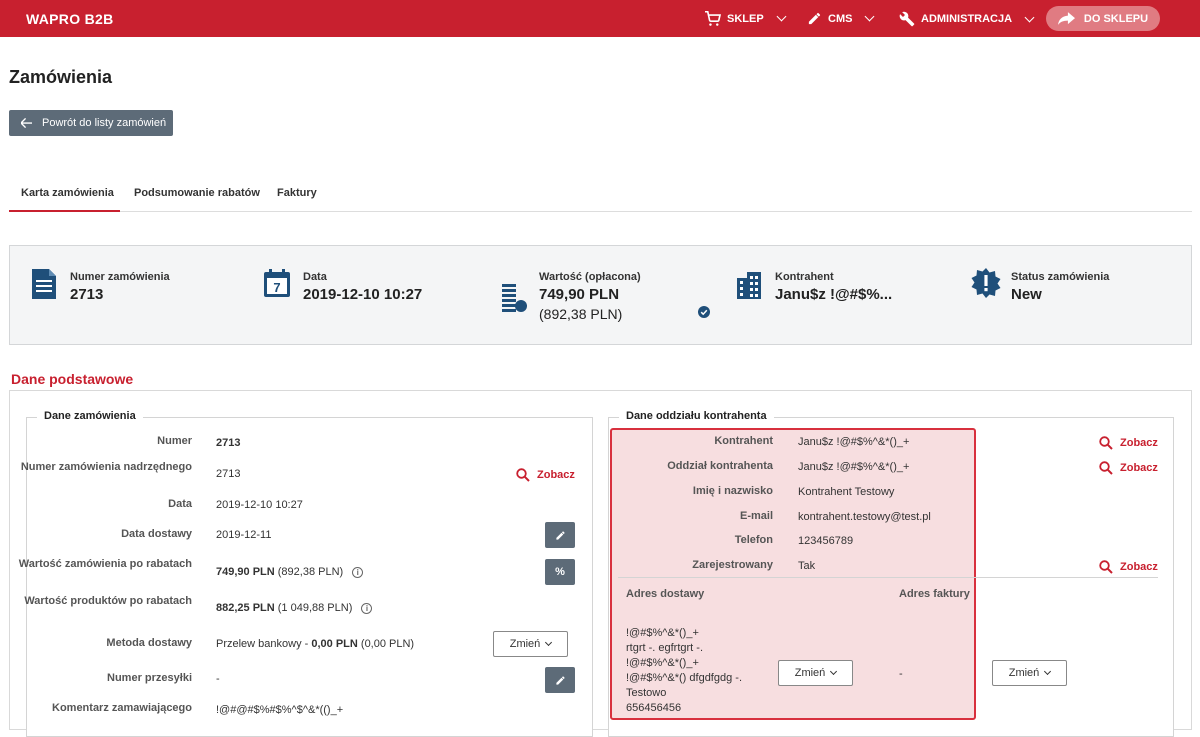  I want to click on products-value-net: 882,25 PLN, so click(245, 608).